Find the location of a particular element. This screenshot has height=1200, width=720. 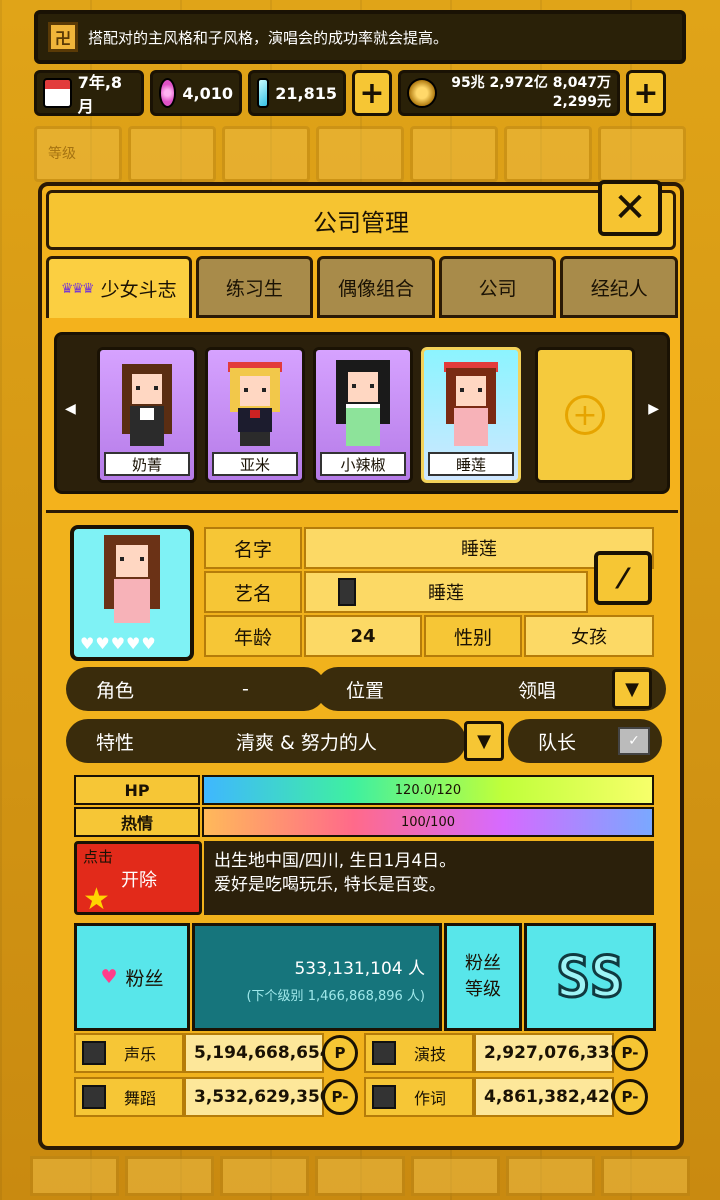

skill-label-box: 声乐 is located at coordinates (129, 1053).